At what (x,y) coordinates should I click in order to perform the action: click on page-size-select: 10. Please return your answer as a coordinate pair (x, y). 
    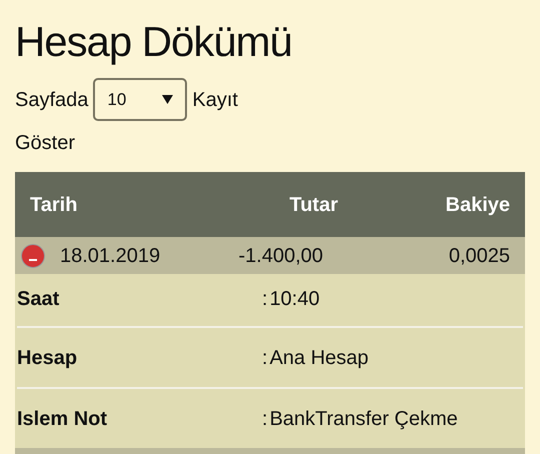
    Looking at the image, I should click on (140, 99).